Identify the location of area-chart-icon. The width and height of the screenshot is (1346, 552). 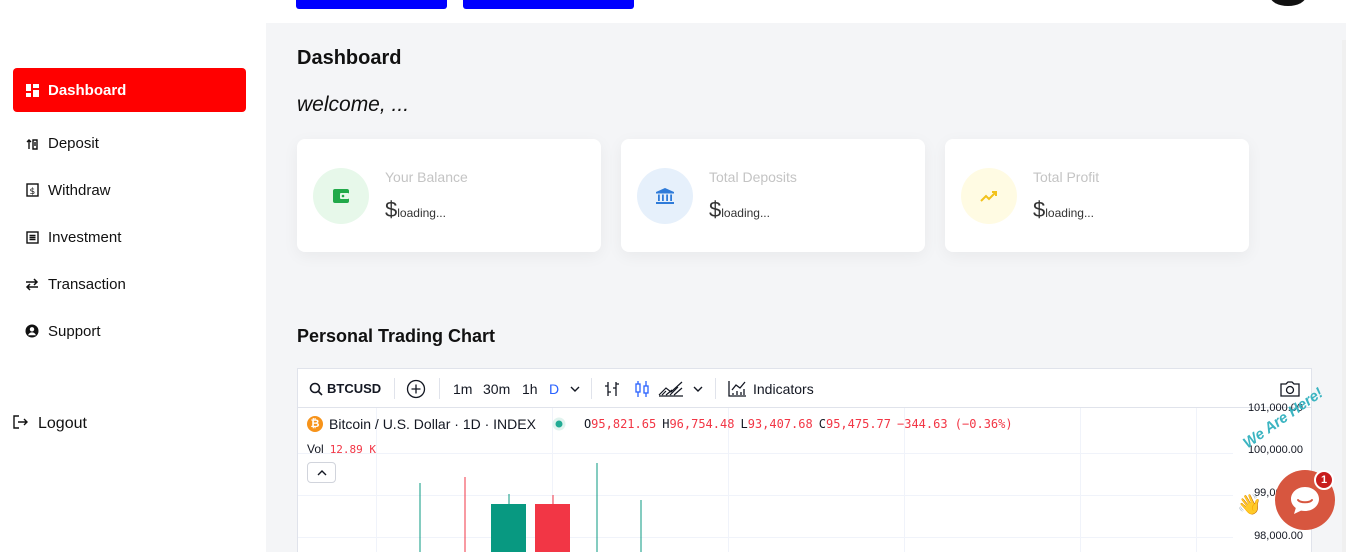
(671, 389).